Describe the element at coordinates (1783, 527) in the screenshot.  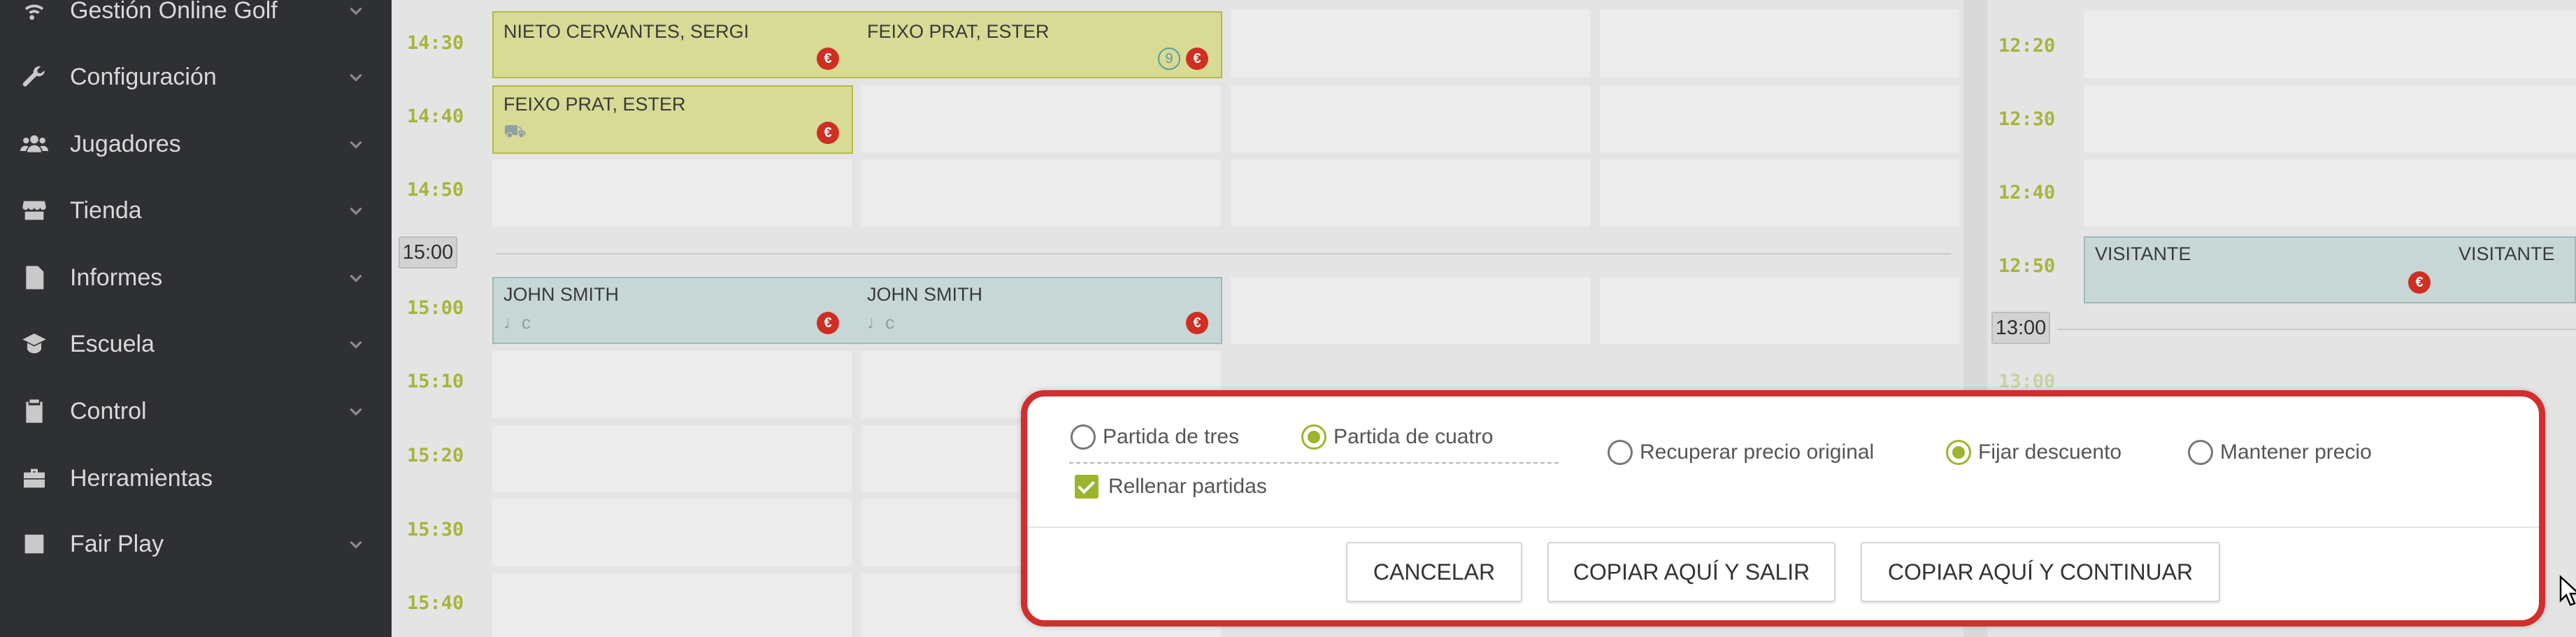
I see `dialog-separator` at that location.